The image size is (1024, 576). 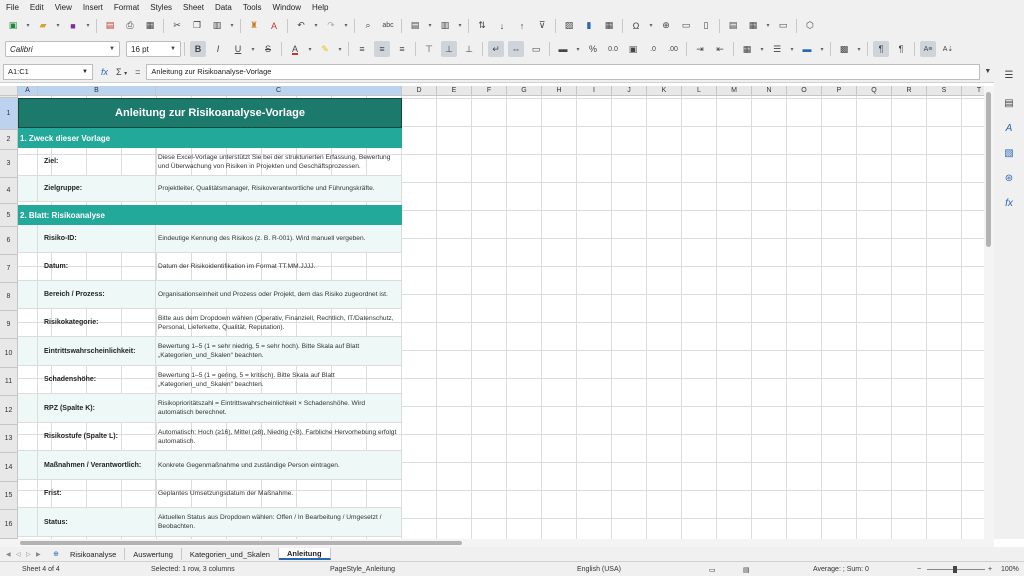 I want to click on underline-dropdown-arrow-icon: ▾, so click(x=253, y=49).